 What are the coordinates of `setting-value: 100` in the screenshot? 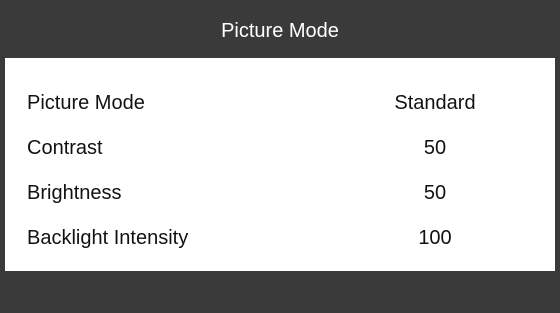 It's located at (435, 238).